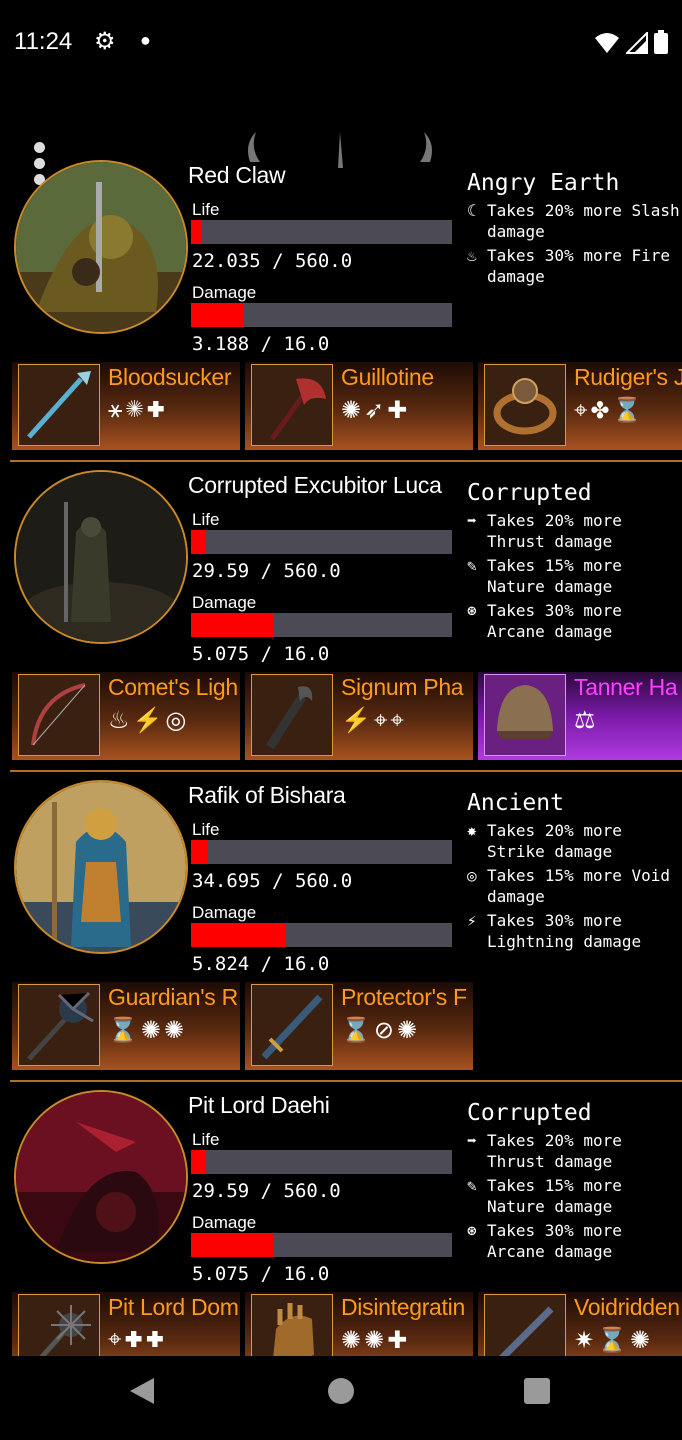 The height and width of the screenshot is (1440, 682). What do you see at coordinates (586, 720) in the screenshot?
I see `item-symbols: ⚖` at bounding box center [586, 720].